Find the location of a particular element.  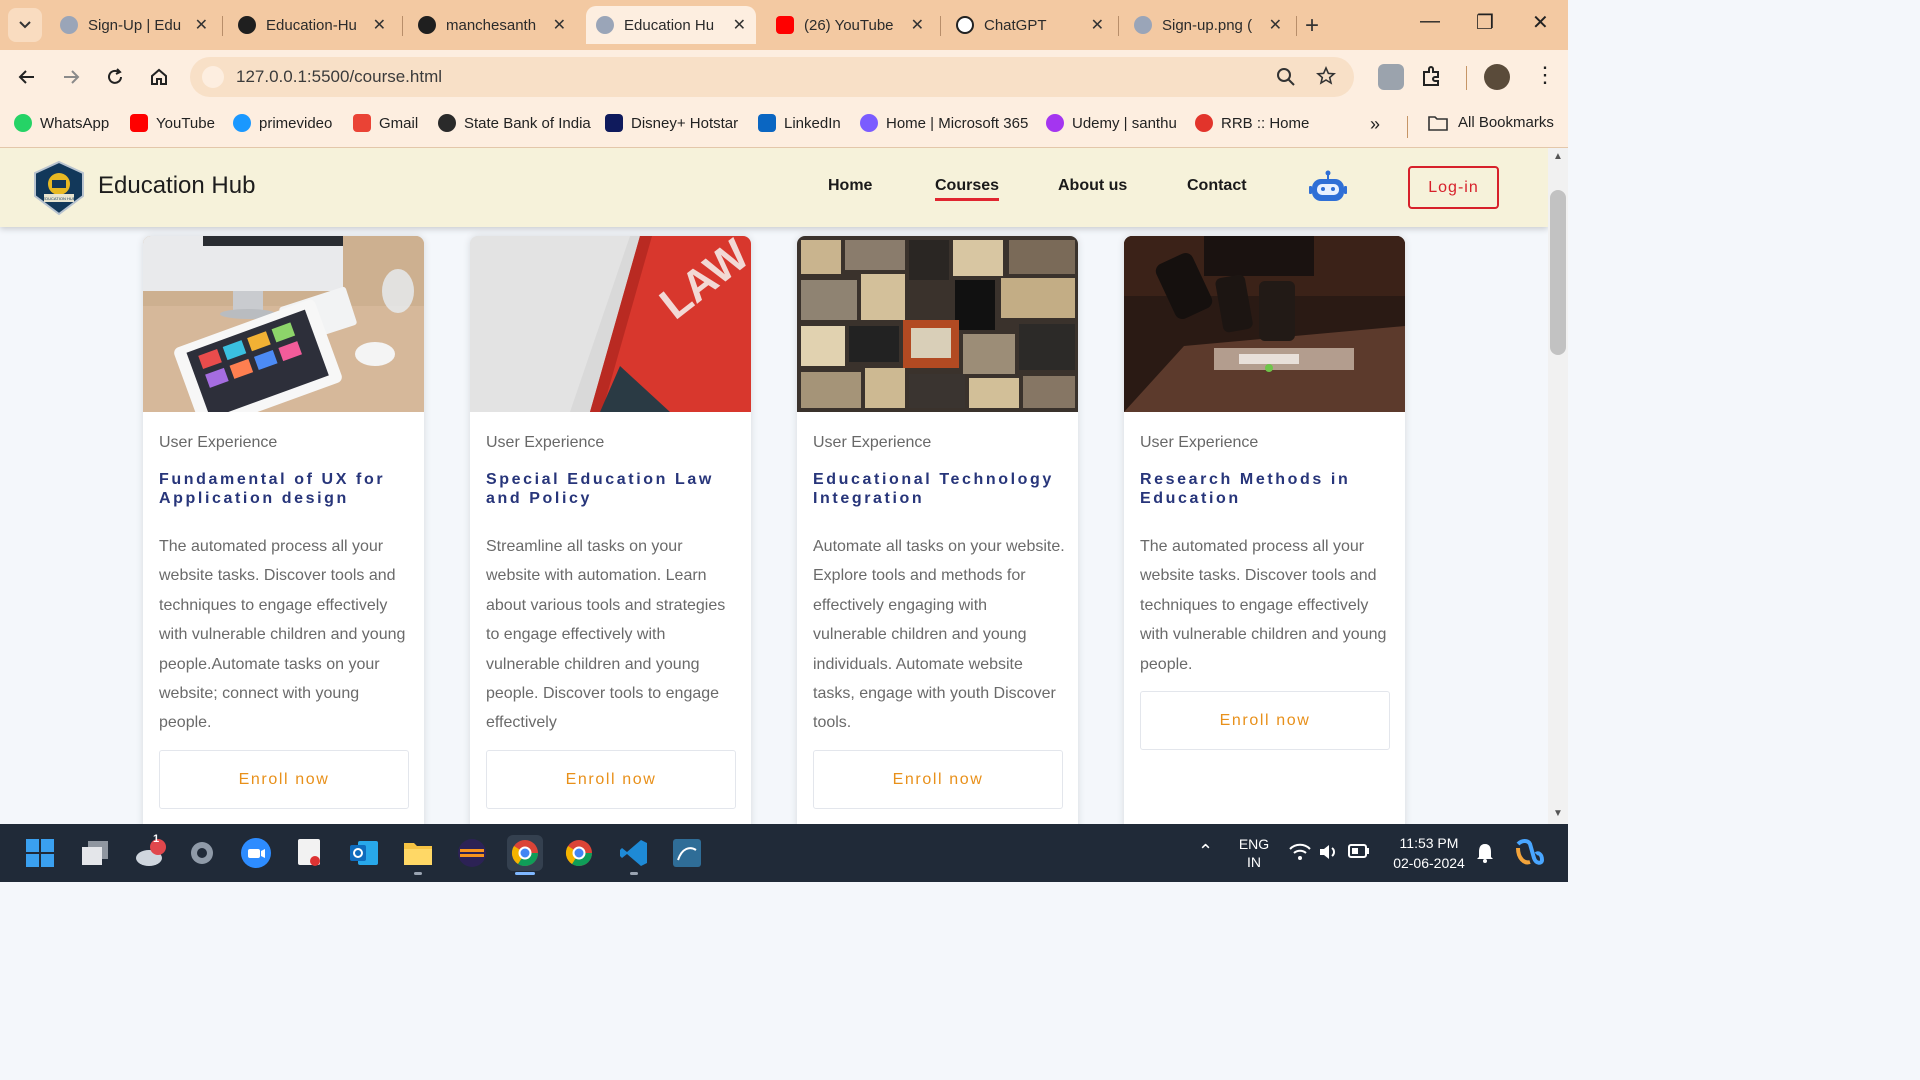

laptop-tablet-desk-image is located at coordinates (283, 324).